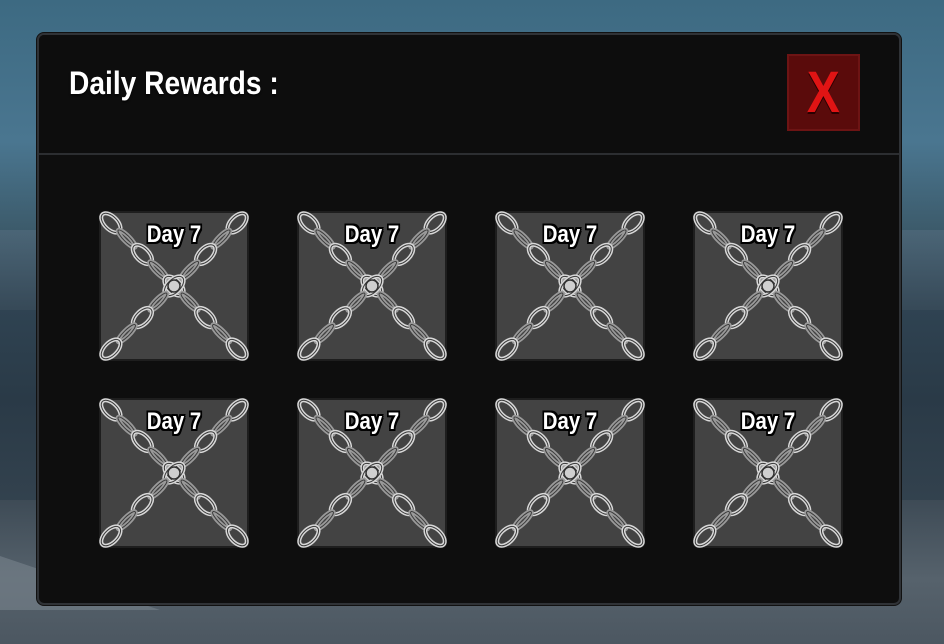 Image resolution: width=944 pixels, height=644 pixels. I want to click on window-title: Daily Rewards :, so click(174, 83).